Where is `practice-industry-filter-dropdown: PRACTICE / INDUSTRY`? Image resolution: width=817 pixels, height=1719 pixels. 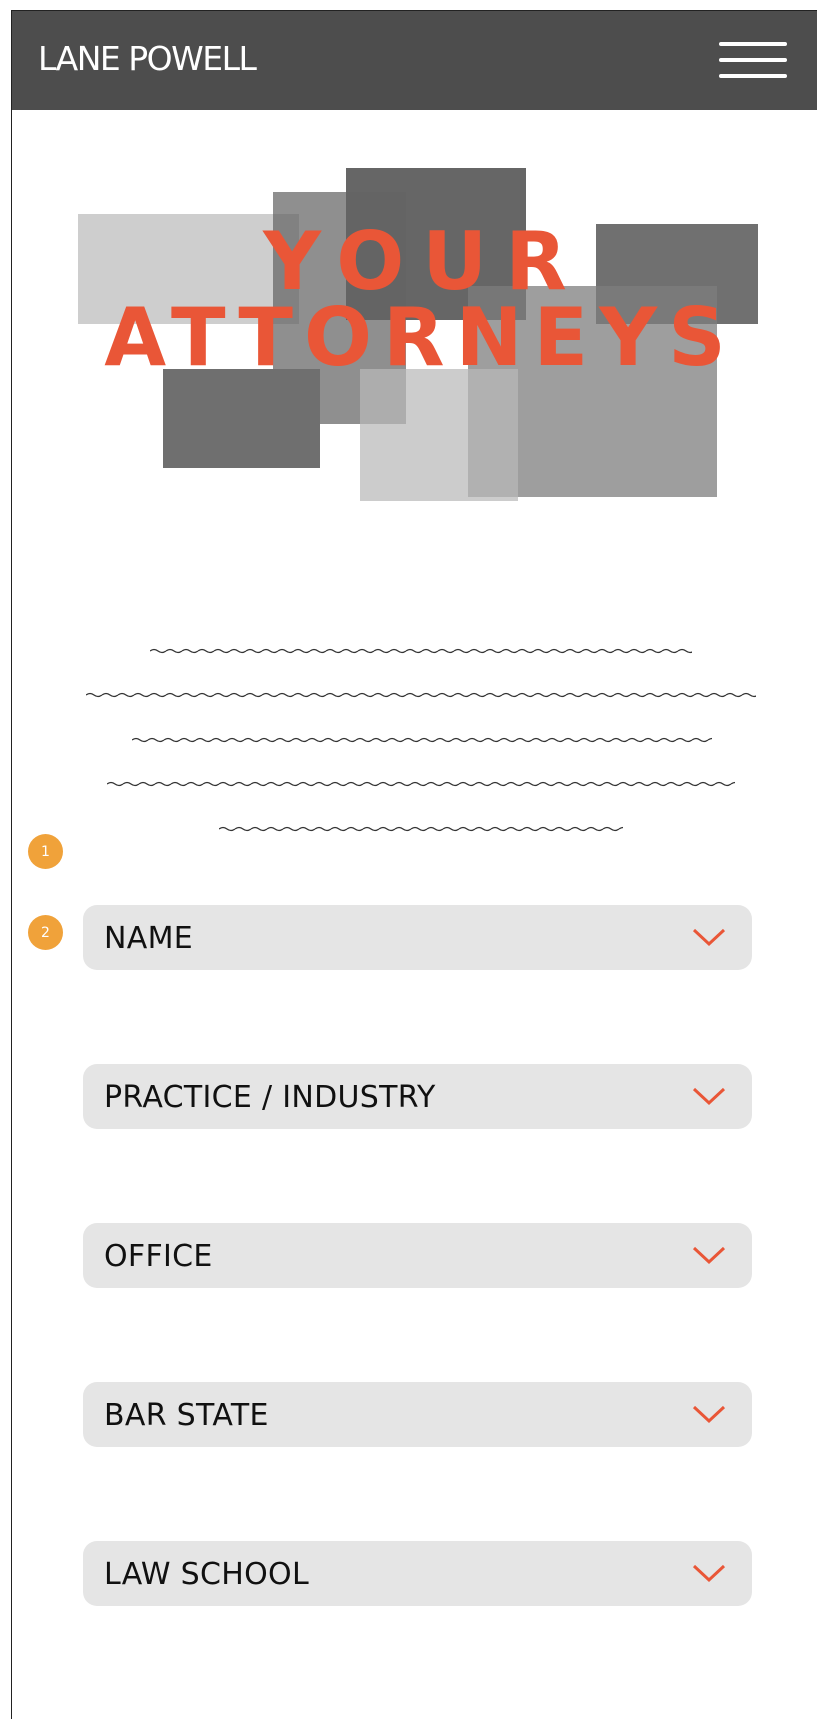
practice-industry-filter-dropdown: PRACTICE / INDUSTRY is located at coordinates (417, 1096).